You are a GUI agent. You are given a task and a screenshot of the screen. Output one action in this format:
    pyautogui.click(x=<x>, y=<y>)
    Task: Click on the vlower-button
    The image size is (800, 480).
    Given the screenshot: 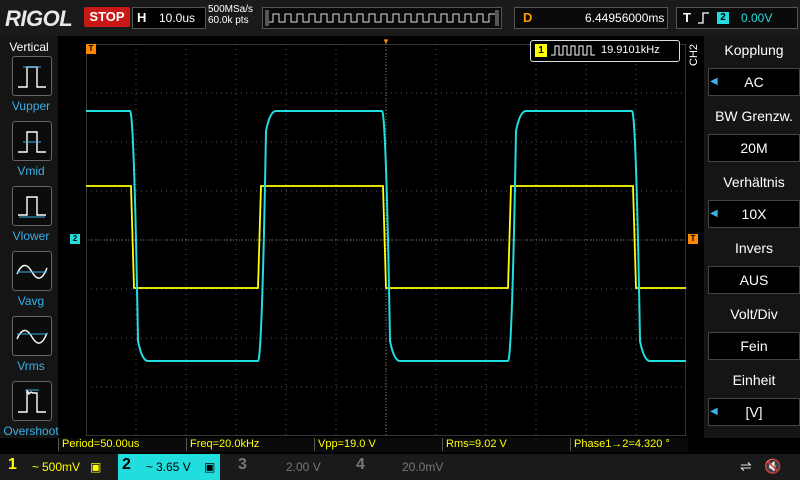 What is the action you would take?
    pyautogui.click(x=32, y=206)
    